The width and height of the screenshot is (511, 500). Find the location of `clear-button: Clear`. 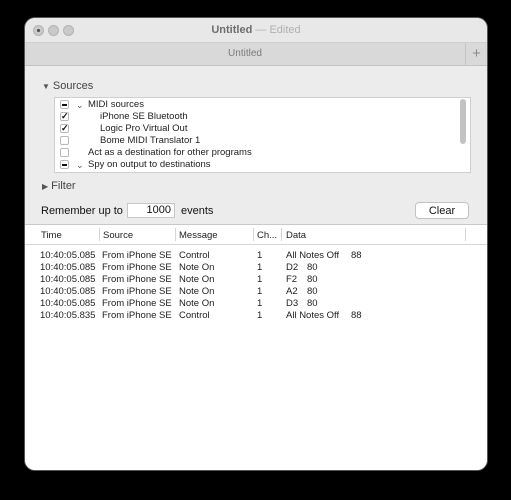

clear-button: Clear is located at coordinates (442, 210).